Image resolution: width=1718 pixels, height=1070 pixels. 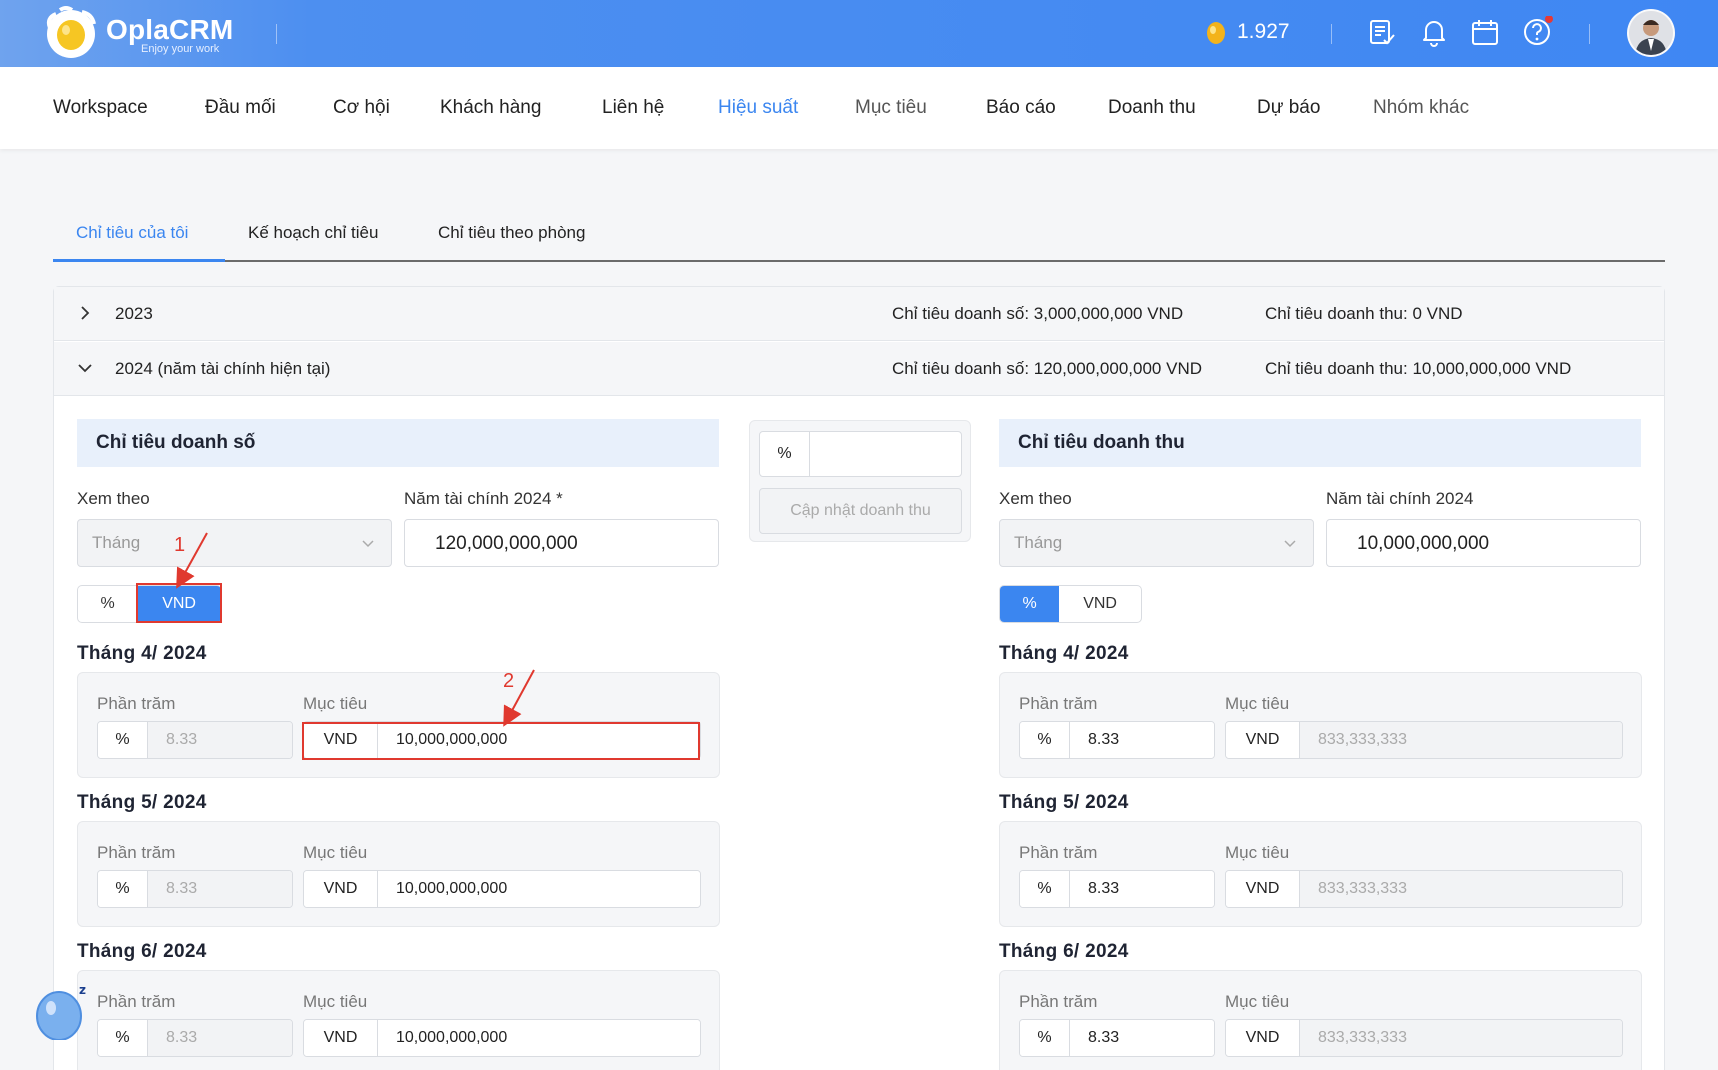 I want to click on input-value: 833,333,333, so click(x=1461, y=740).